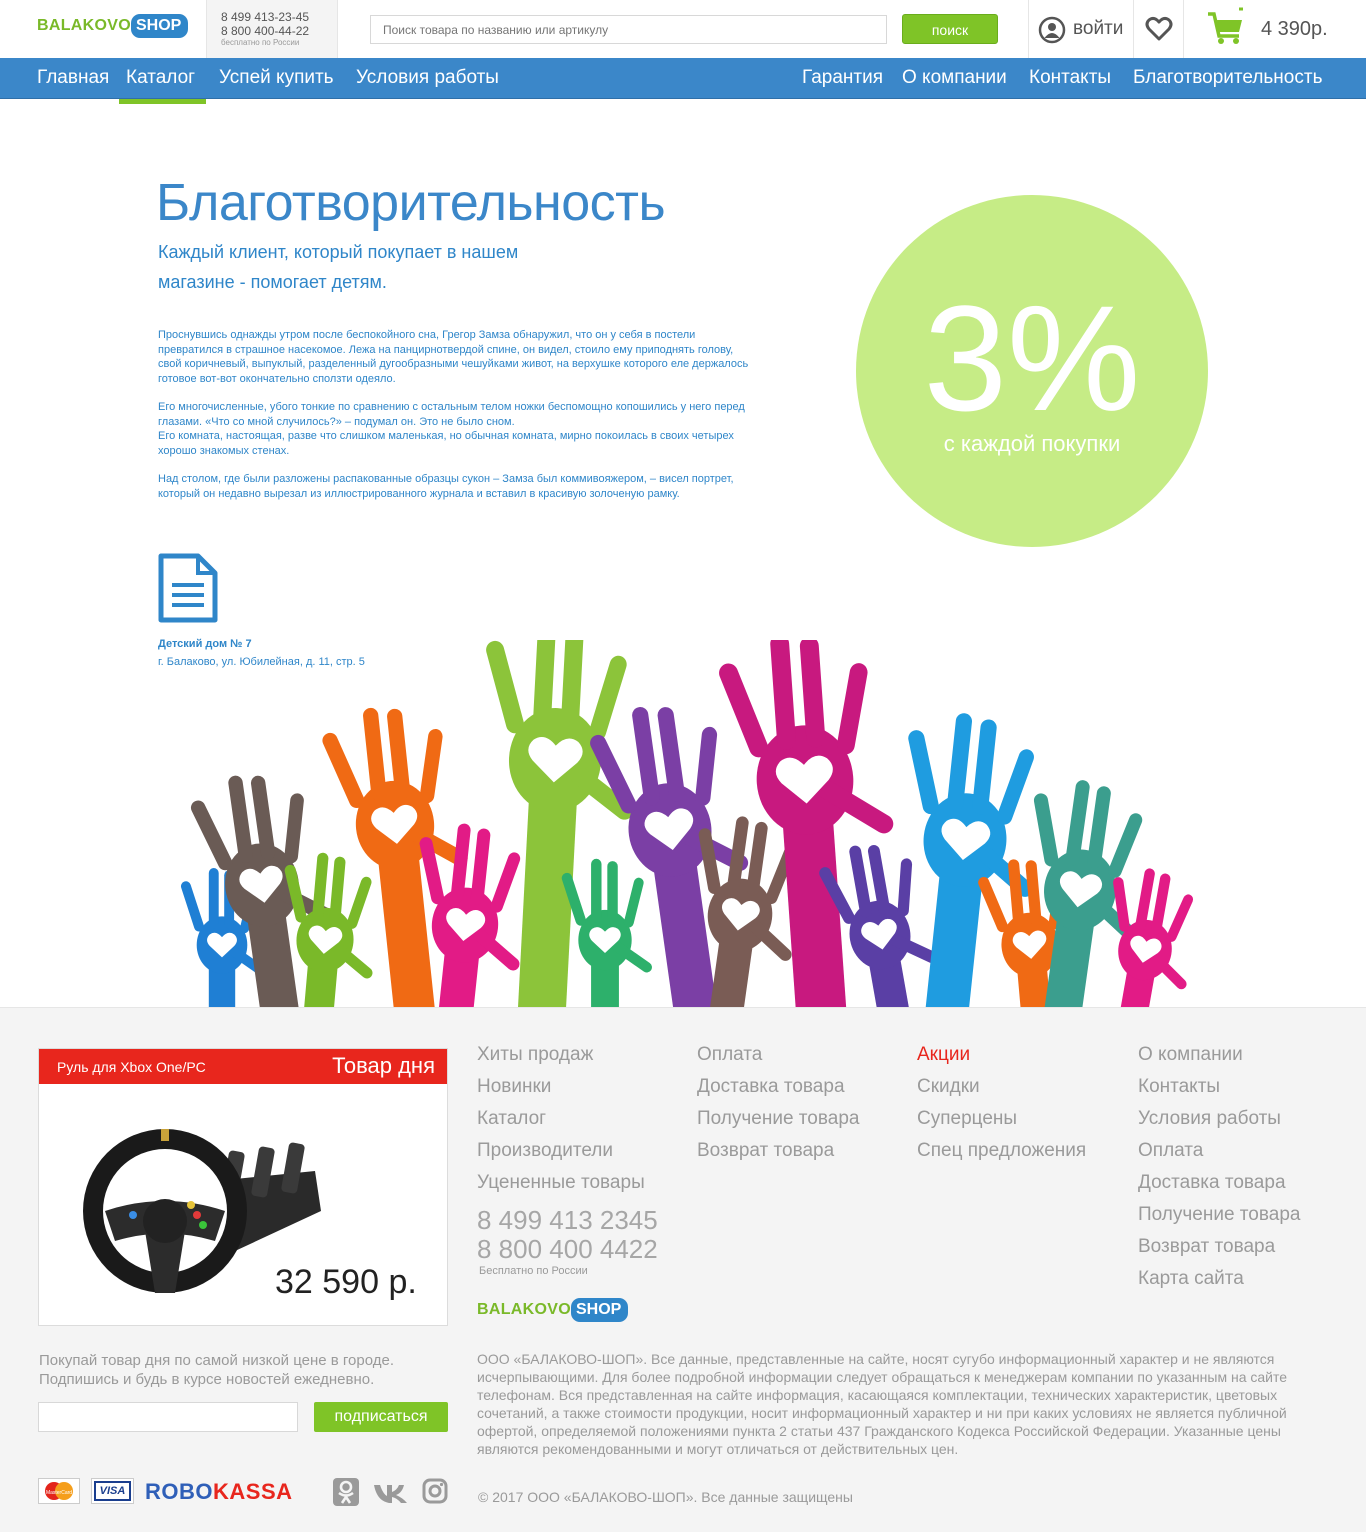  What do you see at coordinates (1001, 1151) in the screenshot?
I see `footer-link: Спец предложения` at bounding box center [1001, 1151].